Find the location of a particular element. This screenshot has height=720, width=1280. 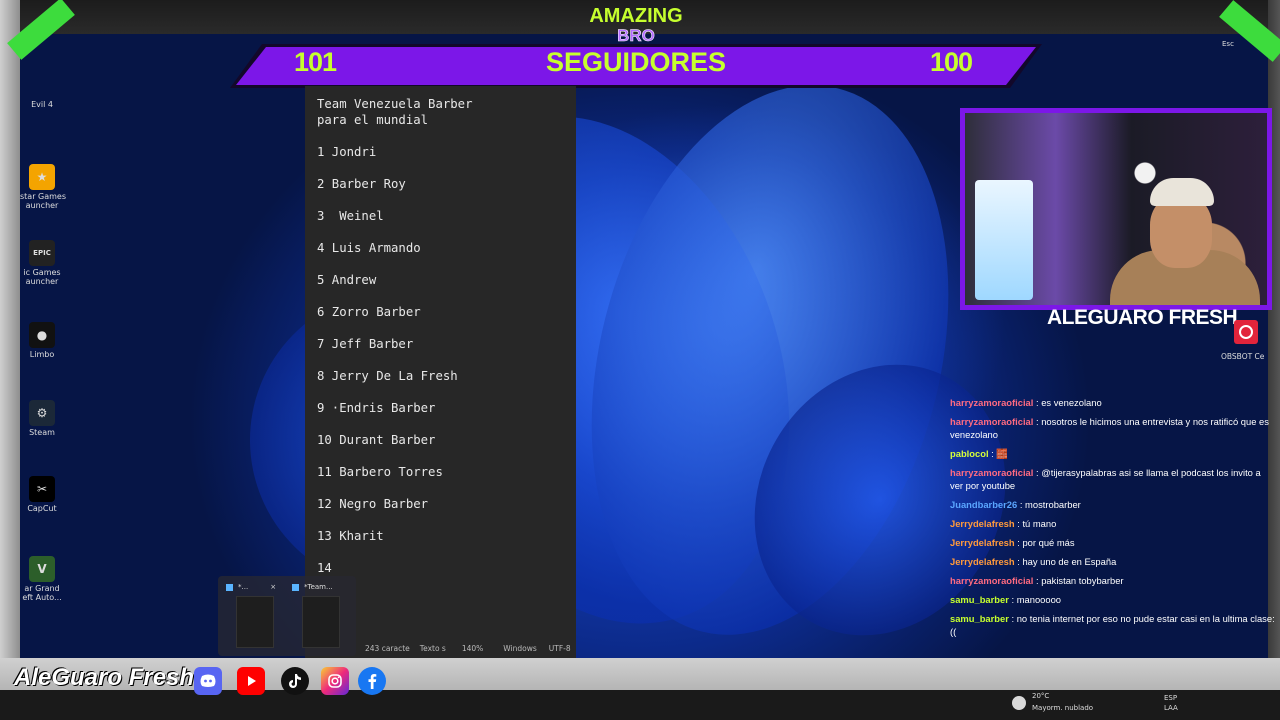

desktop-icon: ● Limbo is located at coordinates (42, 340).